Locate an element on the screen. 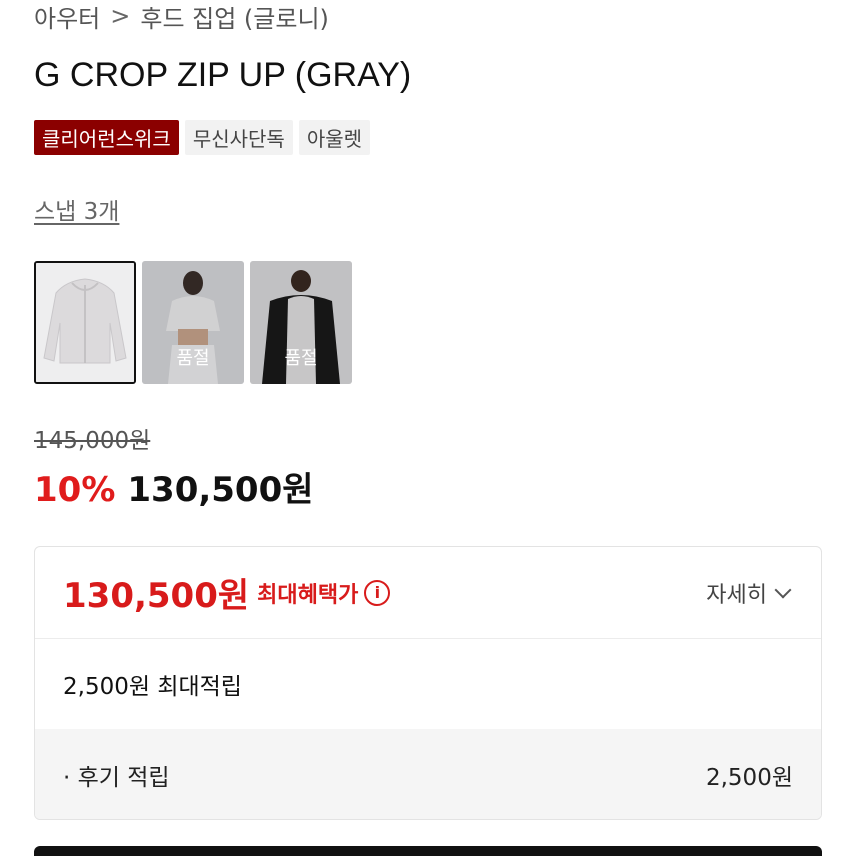 The height and width of the screenshot is (856, 856). badge-list: 클리어런스위크 무신사단독 아울렛 is located at coordinates (202, 137).